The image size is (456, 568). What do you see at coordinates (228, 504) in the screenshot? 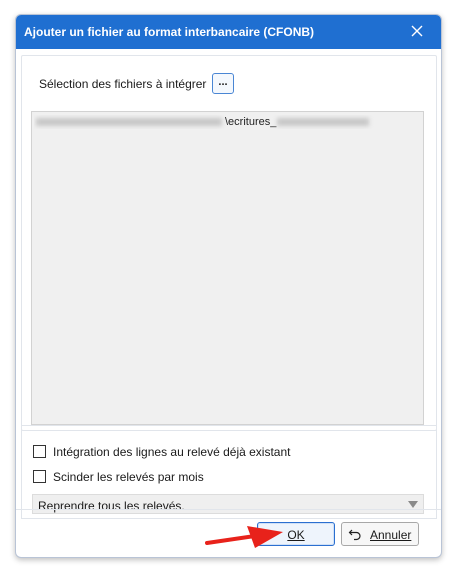
I see `statement-mode-select: Reprendre tous les relevés.` at bounding box center [228, 504].